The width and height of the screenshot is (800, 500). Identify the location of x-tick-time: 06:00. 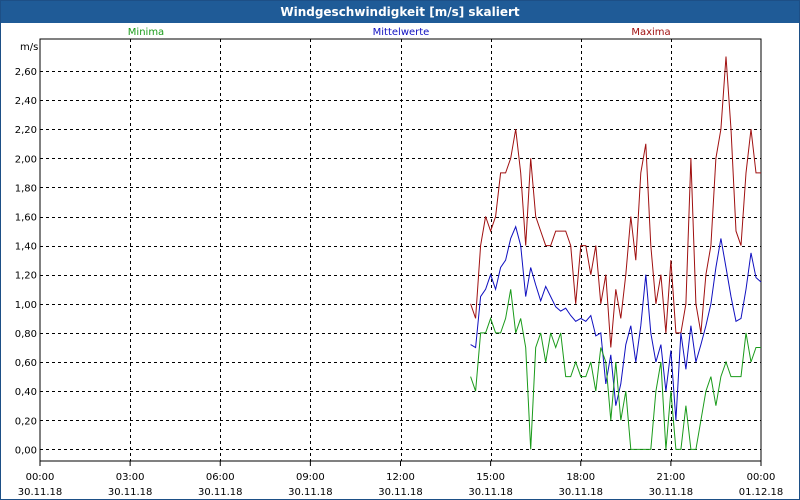
(220, 477).